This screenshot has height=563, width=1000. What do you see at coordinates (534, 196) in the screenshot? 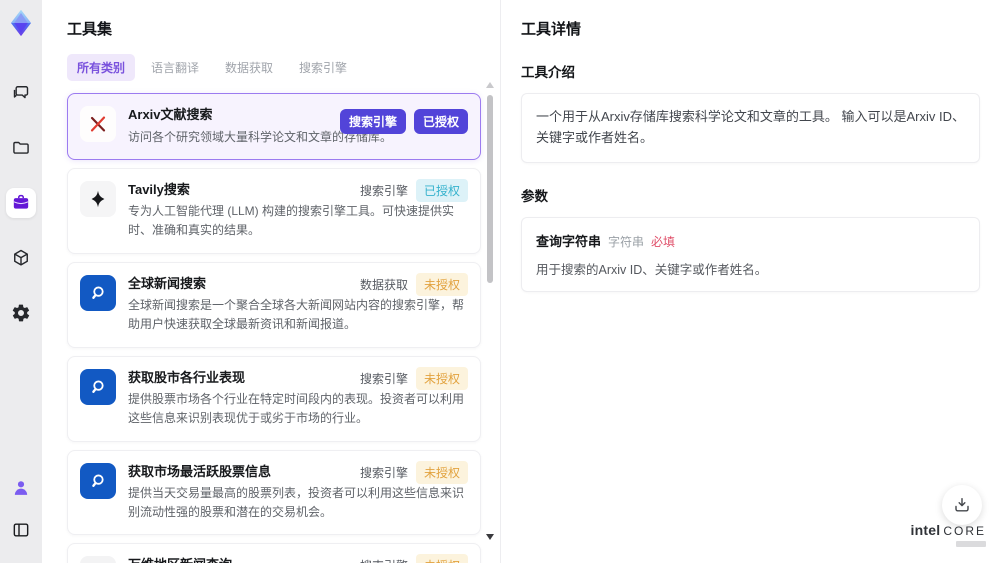
I see `params-section-title: 参数` at bounding box center [534, 196].